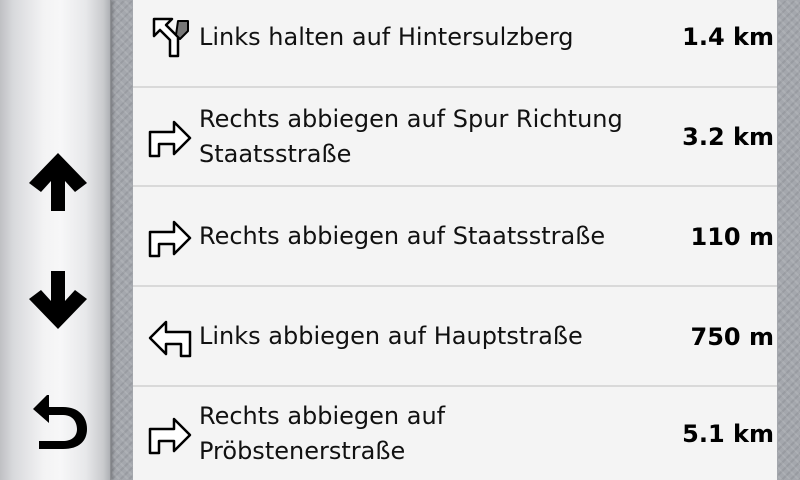 Image resolution: width=800 pixels, height=480 pixels. I want to click on back-button, so click(58, 420).